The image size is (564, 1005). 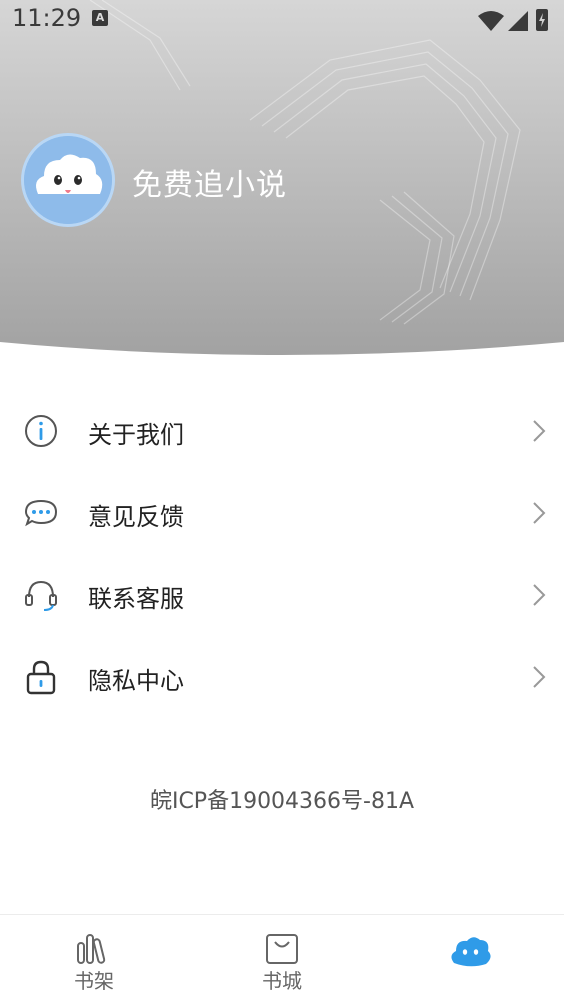 I want to click on tab-bookstore: 书城, so click(x=282, y=960).